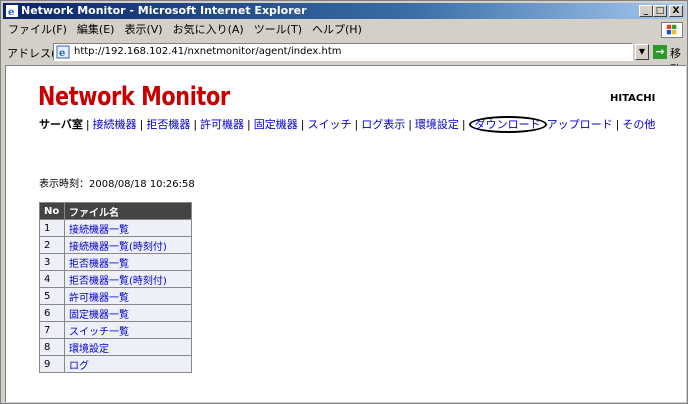 The width and height of the screenshot is (688, 404). I want to click on file-link: 固定機器一覧, so click(99, 315).